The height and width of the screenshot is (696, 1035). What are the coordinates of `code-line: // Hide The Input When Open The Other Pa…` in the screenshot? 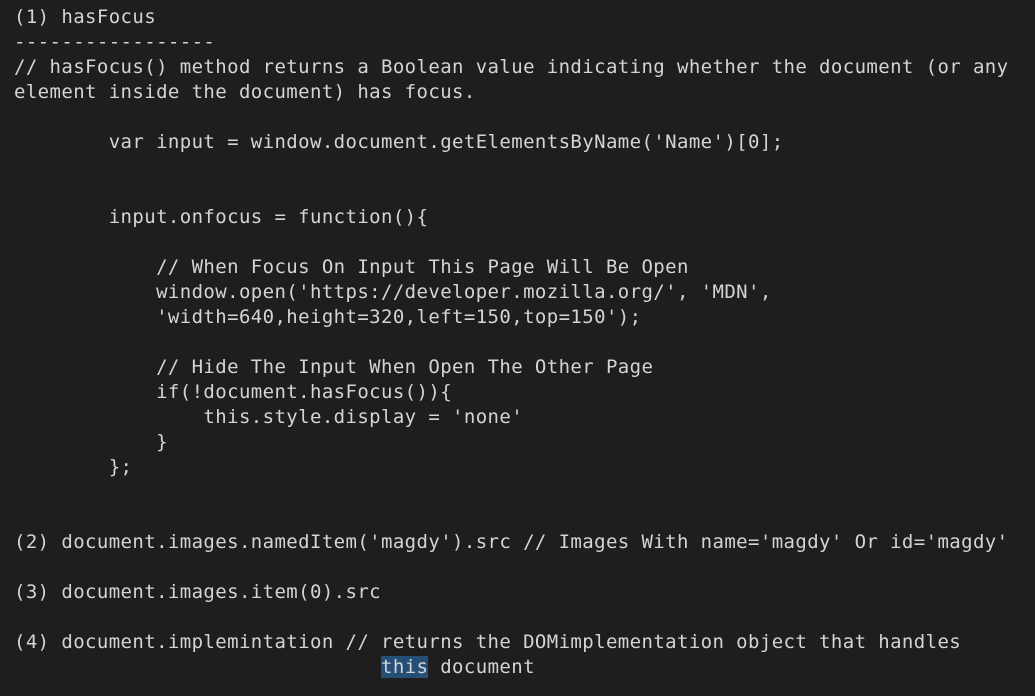 It's located at (334, 367).